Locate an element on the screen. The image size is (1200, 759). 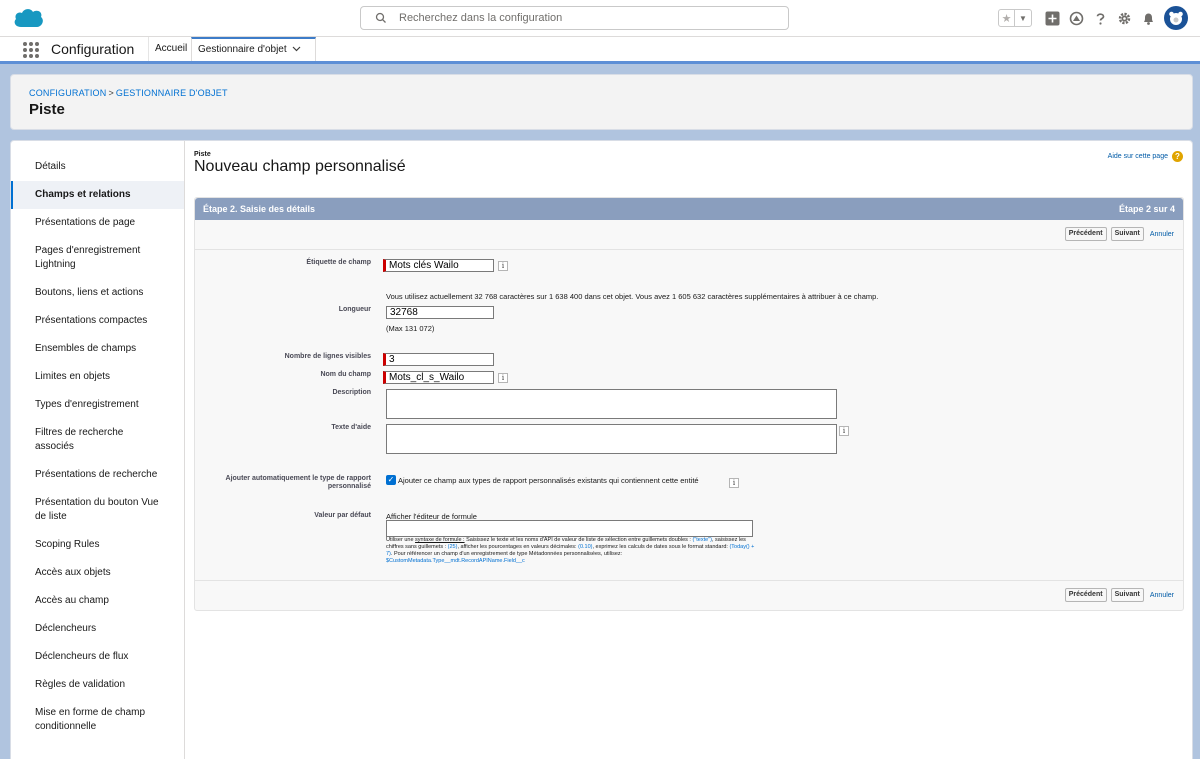
visible-lines-input: 3 is located at coordinates (438, 359).